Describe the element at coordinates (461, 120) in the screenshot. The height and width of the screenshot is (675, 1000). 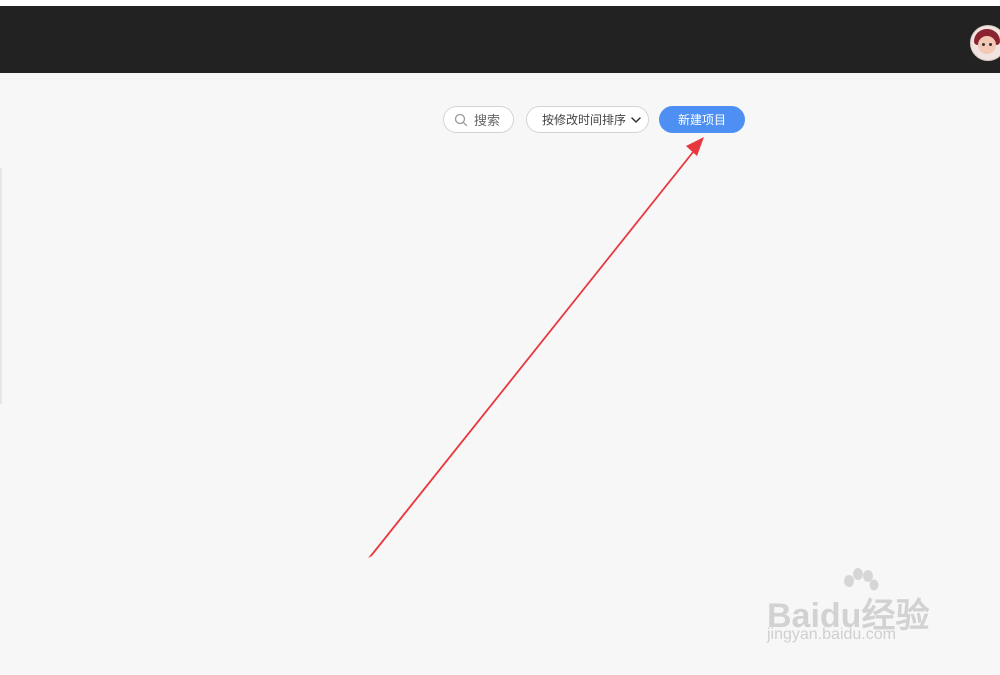
I see `search-icon` at that location.